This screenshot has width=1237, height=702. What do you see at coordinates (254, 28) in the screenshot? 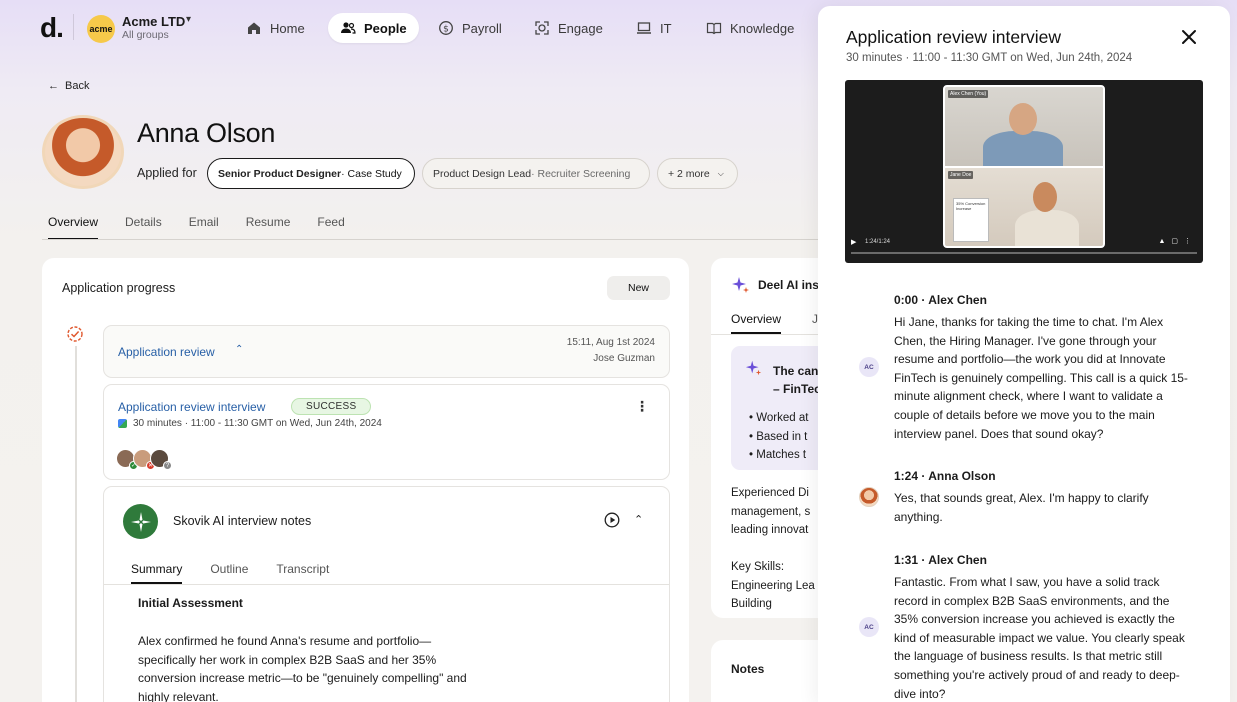
I see `home-icon` at bounding box center [254, 28].